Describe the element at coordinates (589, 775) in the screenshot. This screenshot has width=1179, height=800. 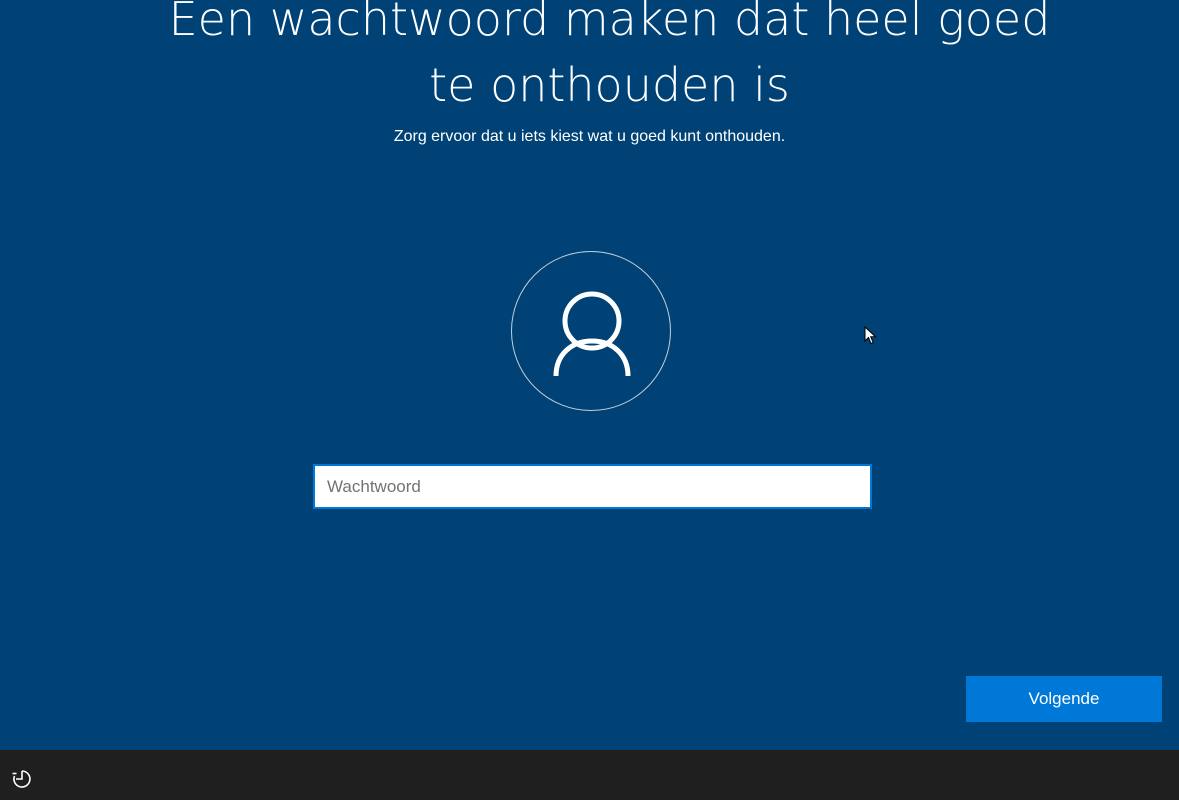
I see `taskbar` at that location.